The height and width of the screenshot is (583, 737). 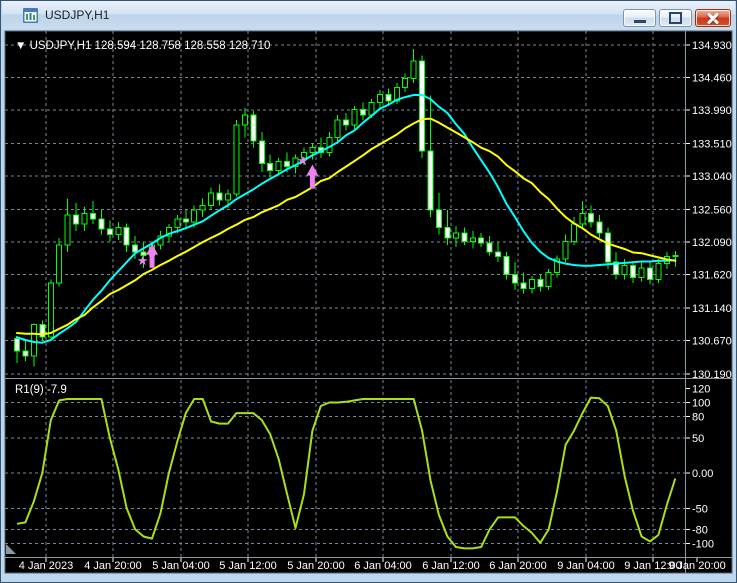 What do you see at coordinates (701, 389) in the screenshot?
I see `svg-text: 120` at bounding box center [701, 389].